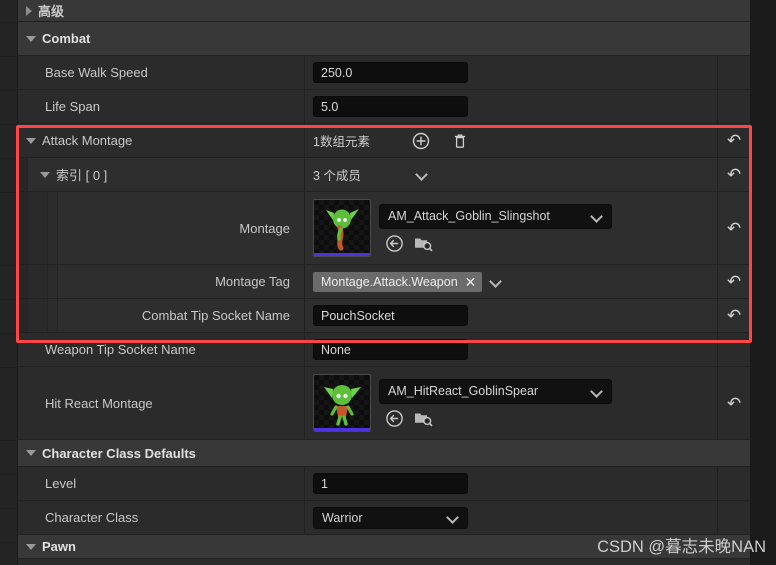  What do you see at coordinates (498, 418) in the screenshot?
I see `hit-react-montage-asset-buttons` at bounding box center [498, 418].